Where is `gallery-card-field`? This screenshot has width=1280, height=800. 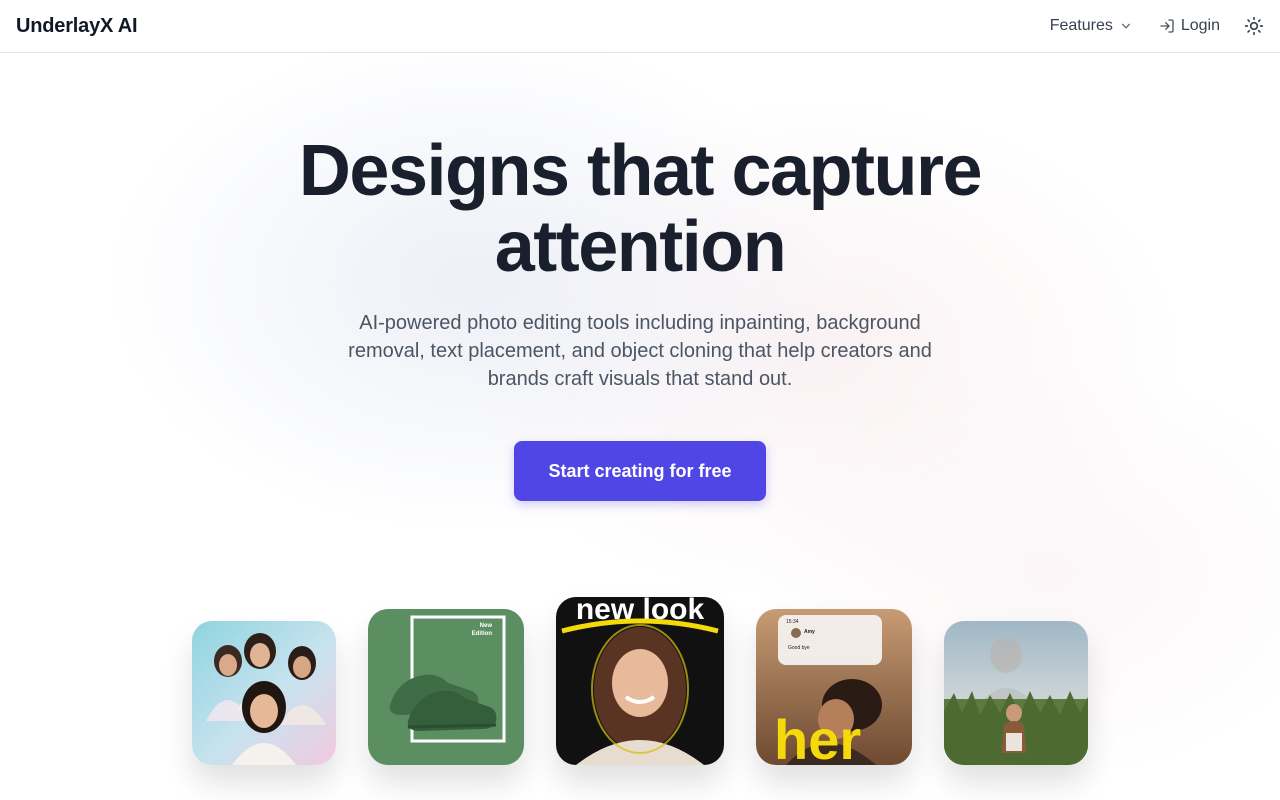
gallery-card-field is located at coordinates (1016, 693).